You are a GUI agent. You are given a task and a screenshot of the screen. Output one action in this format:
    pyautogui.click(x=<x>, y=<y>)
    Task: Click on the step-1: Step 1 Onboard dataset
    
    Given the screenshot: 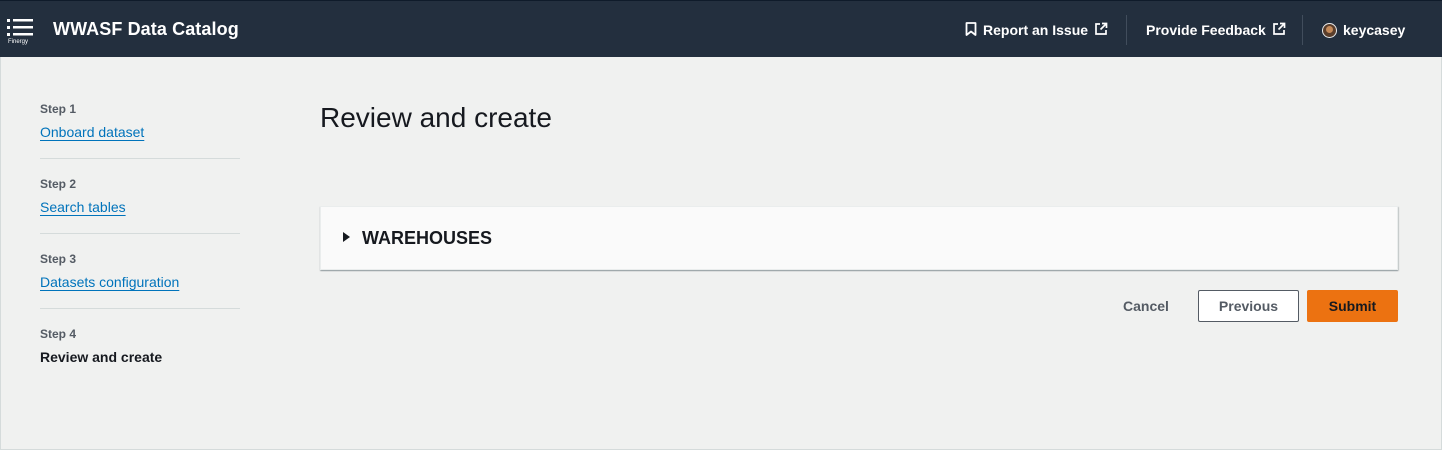 What is the action you would take?
    pyautogui.click(x=140, y=137)
    